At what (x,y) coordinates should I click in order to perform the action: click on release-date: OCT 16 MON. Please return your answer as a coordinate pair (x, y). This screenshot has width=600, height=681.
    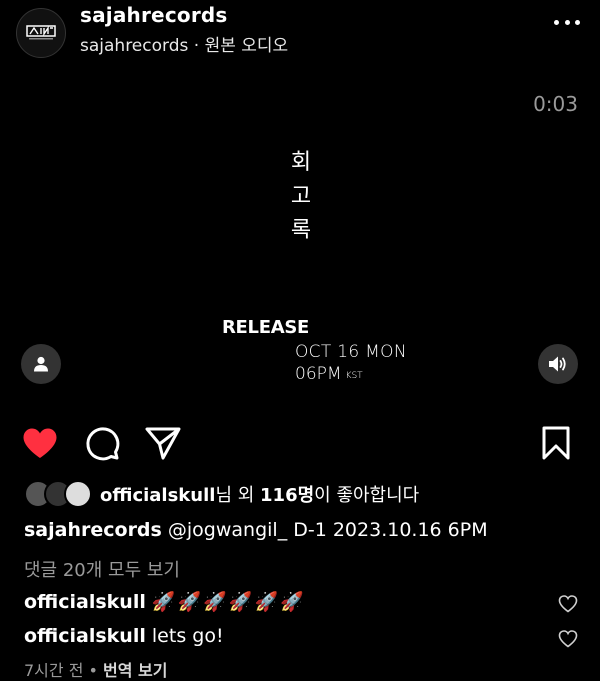
    Looking at the image, I should click on (351, 352).